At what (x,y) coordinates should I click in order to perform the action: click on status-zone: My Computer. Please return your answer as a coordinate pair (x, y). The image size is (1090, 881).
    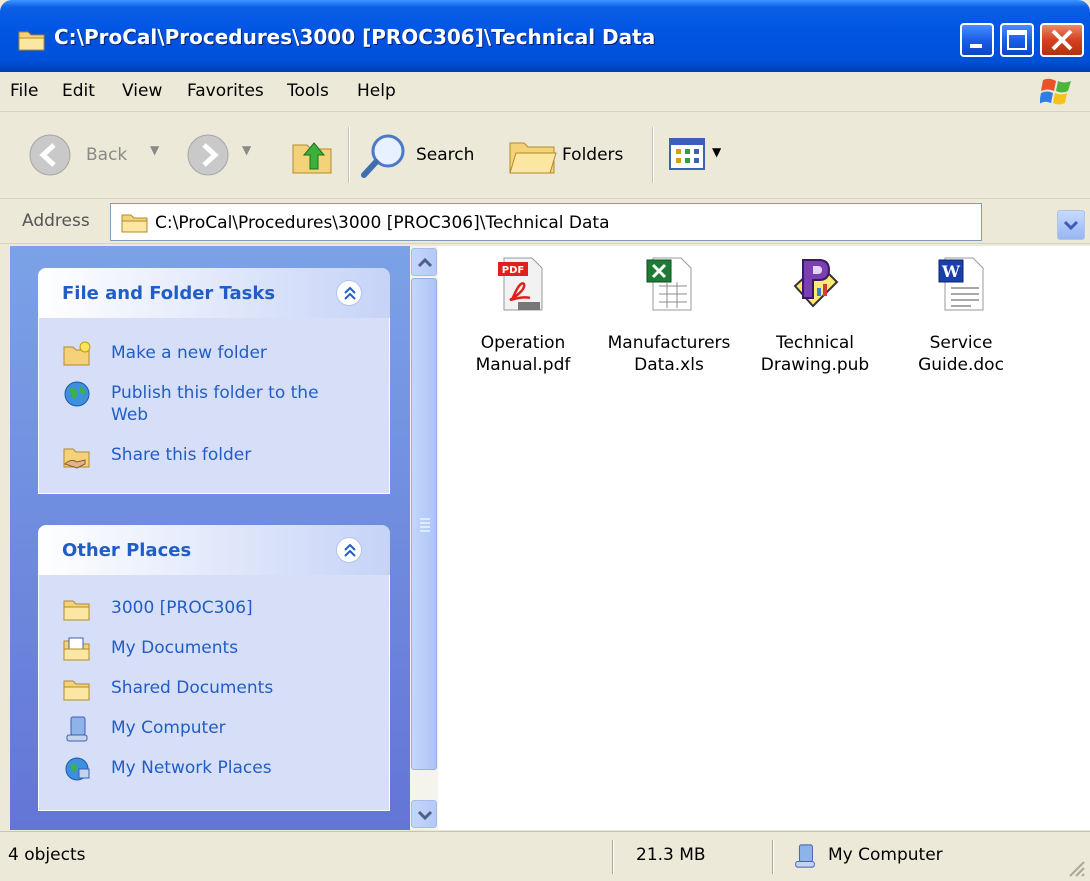
    Looking at the image, I should click on (885, 855).